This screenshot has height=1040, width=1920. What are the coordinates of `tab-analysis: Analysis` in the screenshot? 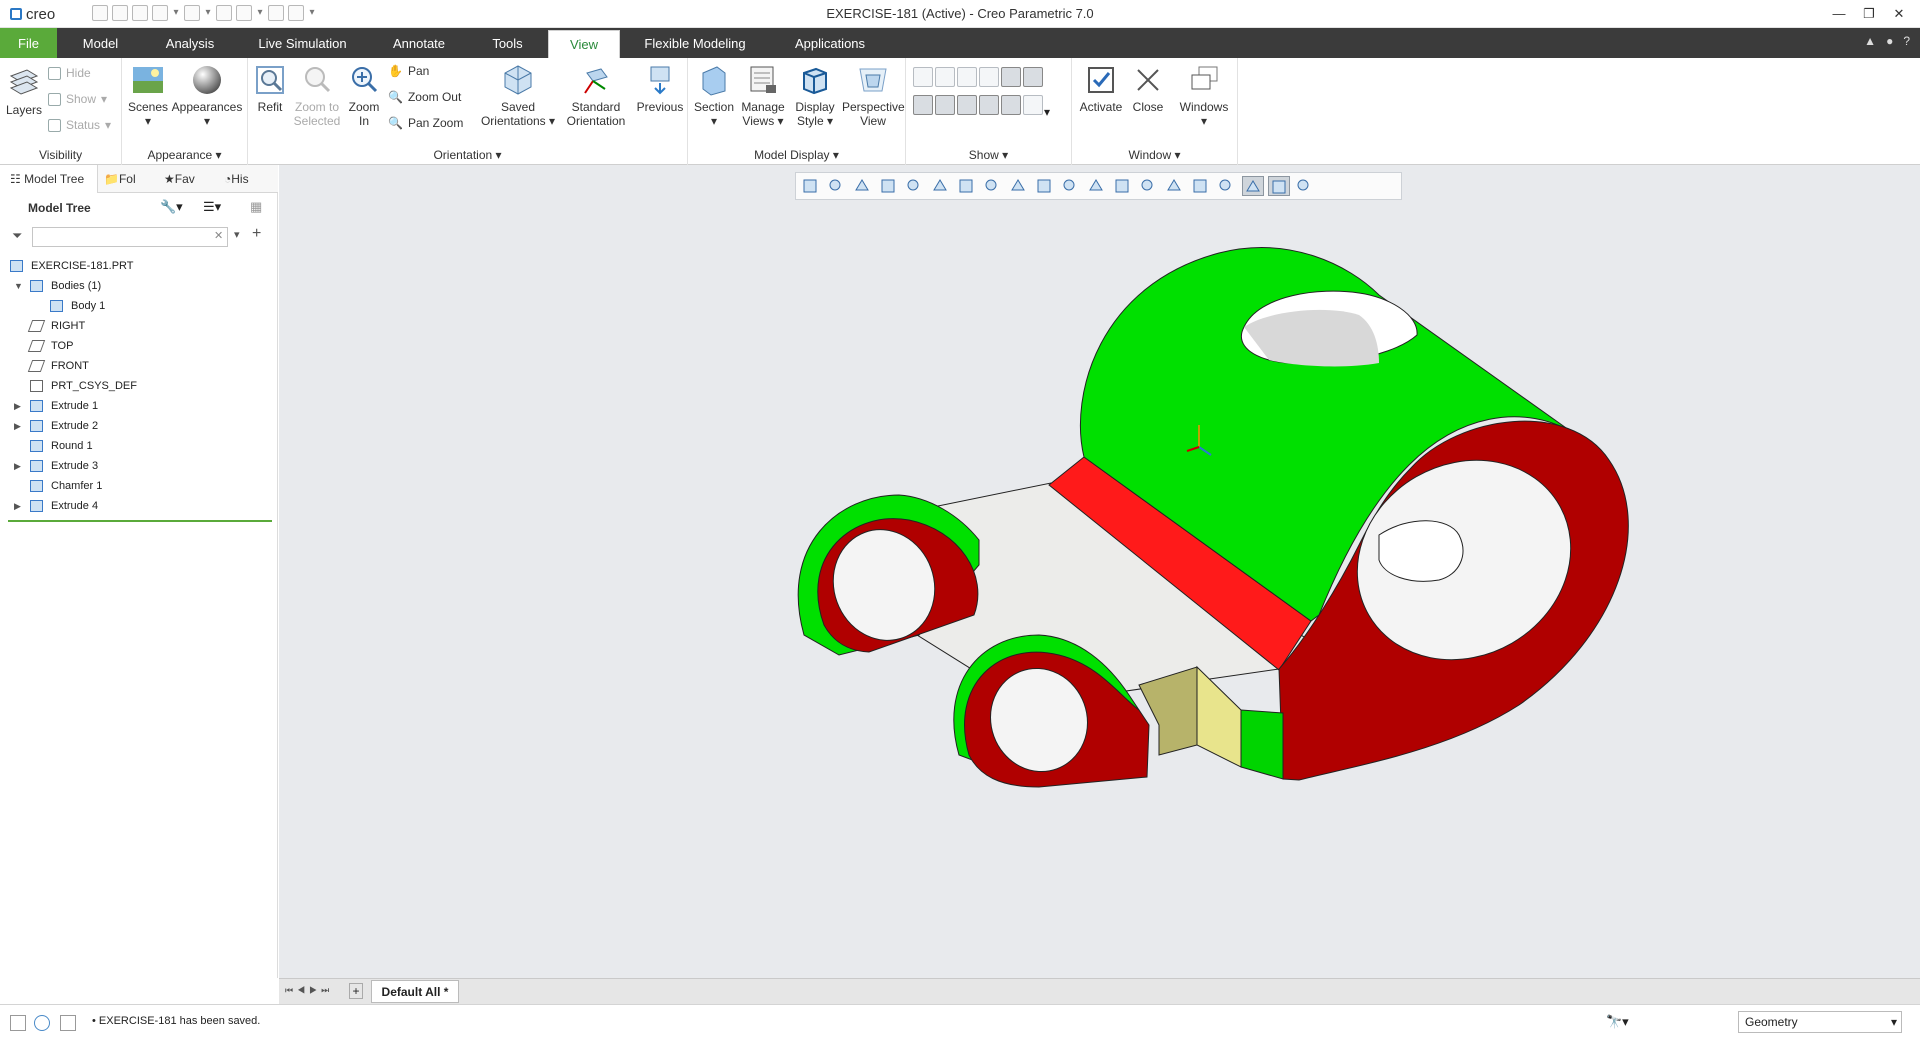 It's located at (190, 43).